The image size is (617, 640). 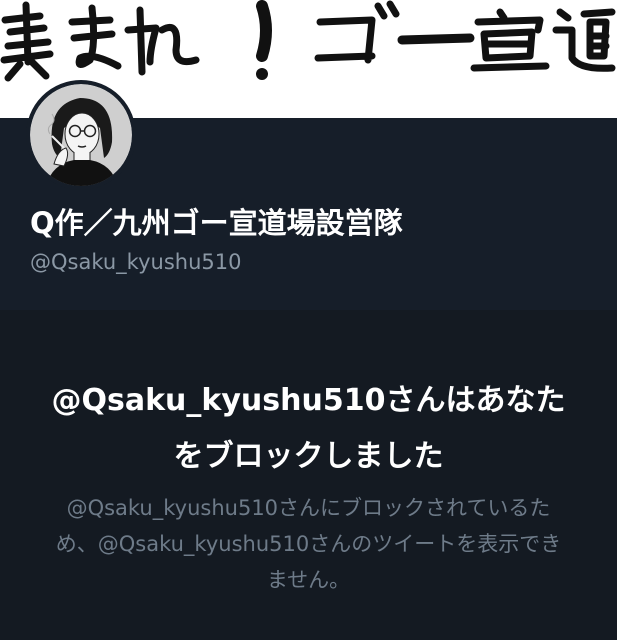 I want to click on profile-display-name: Q作／九州ゴー宣道場設営隊, so click(x=216, y=223).